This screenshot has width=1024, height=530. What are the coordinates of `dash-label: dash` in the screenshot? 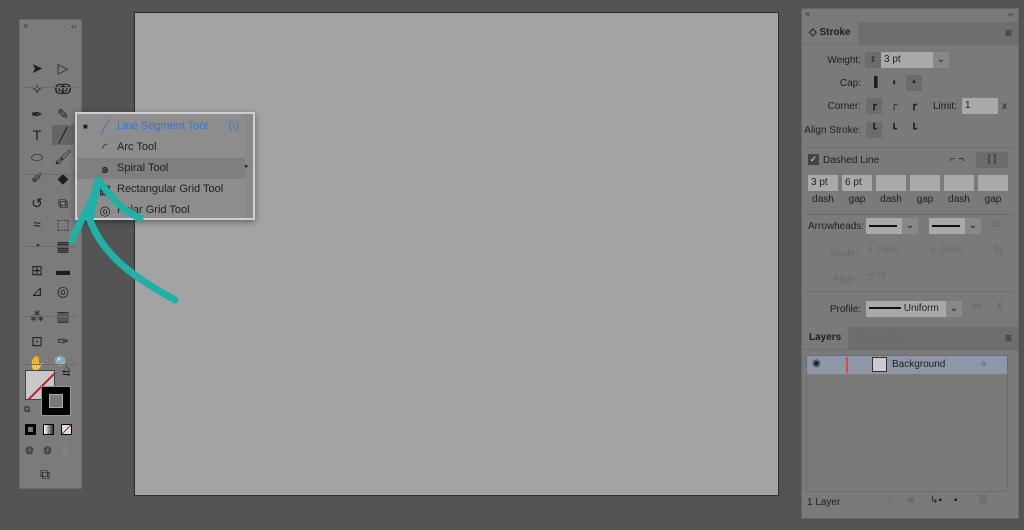 It's located at (891, 199).